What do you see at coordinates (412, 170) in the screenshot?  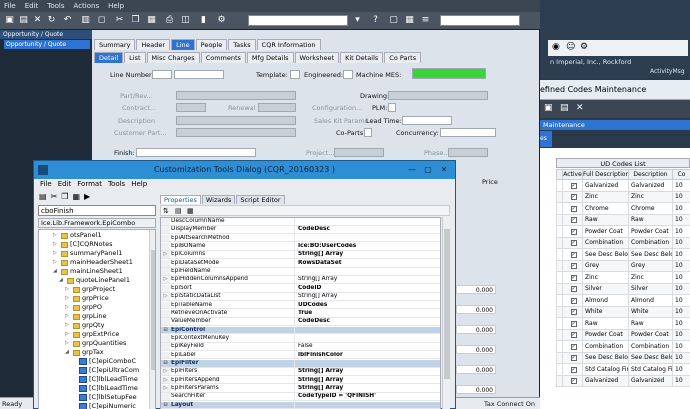 I see `minimize-icon: —` at bounding box center [412, 170].